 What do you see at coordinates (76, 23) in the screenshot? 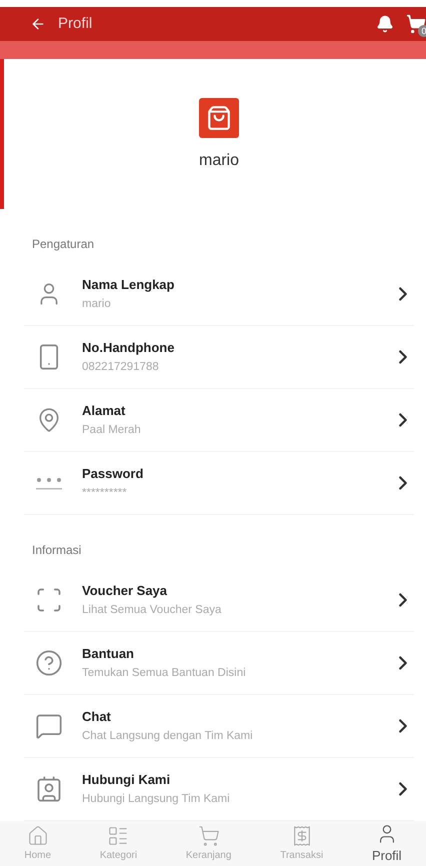
I see `page-title: Profil` at bounding box center [76, 23].